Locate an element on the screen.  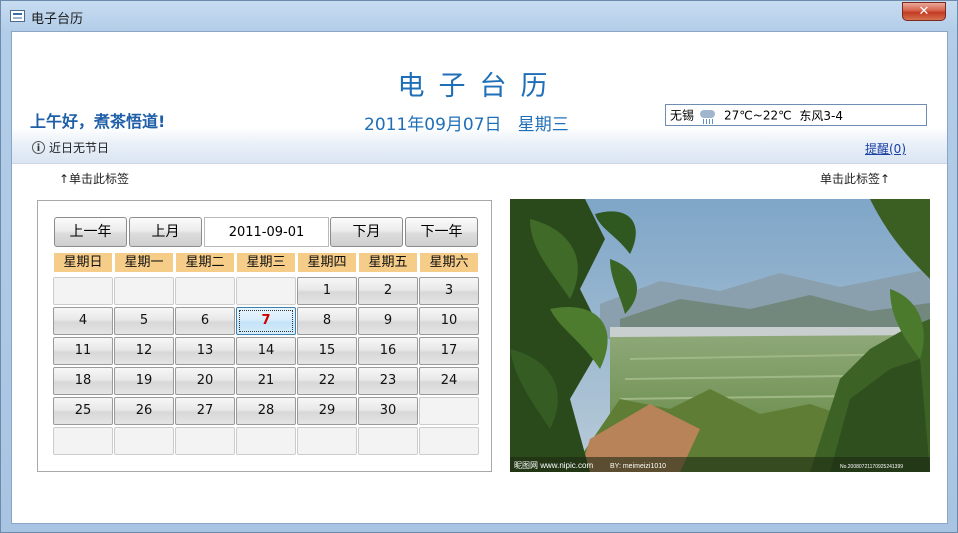
day-cell: 27 is located at coordinates (205, 411).